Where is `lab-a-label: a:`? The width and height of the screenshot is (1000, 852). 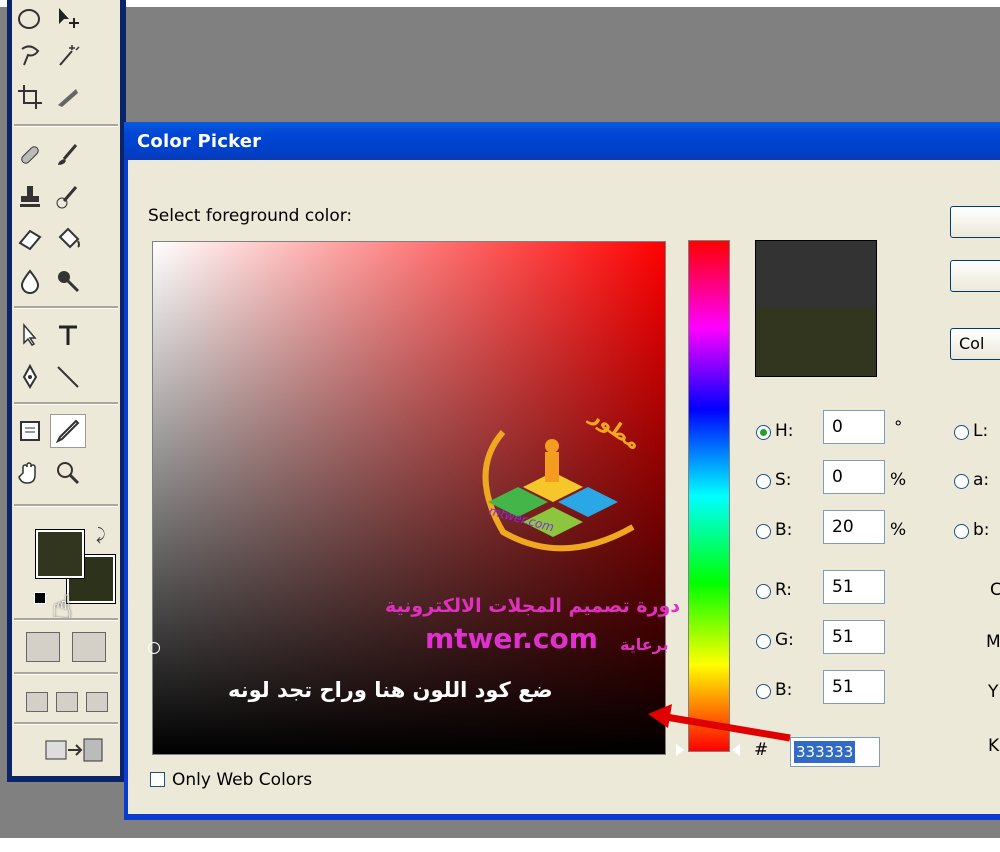 lab-a-label: a: is located at coordinates (981, 480).